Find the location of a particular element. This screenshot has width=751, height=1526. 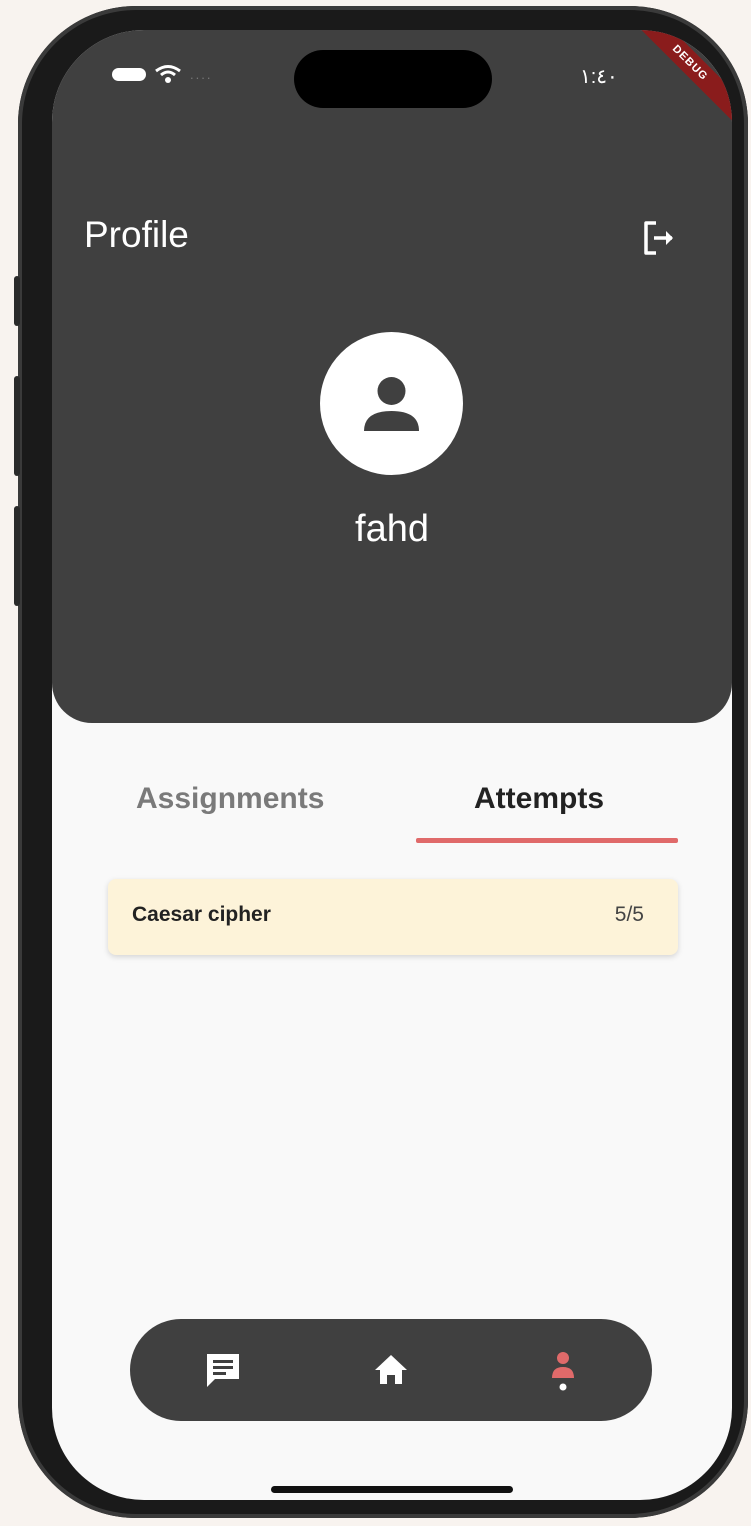

person-icon is located at coordinates (391, 404).